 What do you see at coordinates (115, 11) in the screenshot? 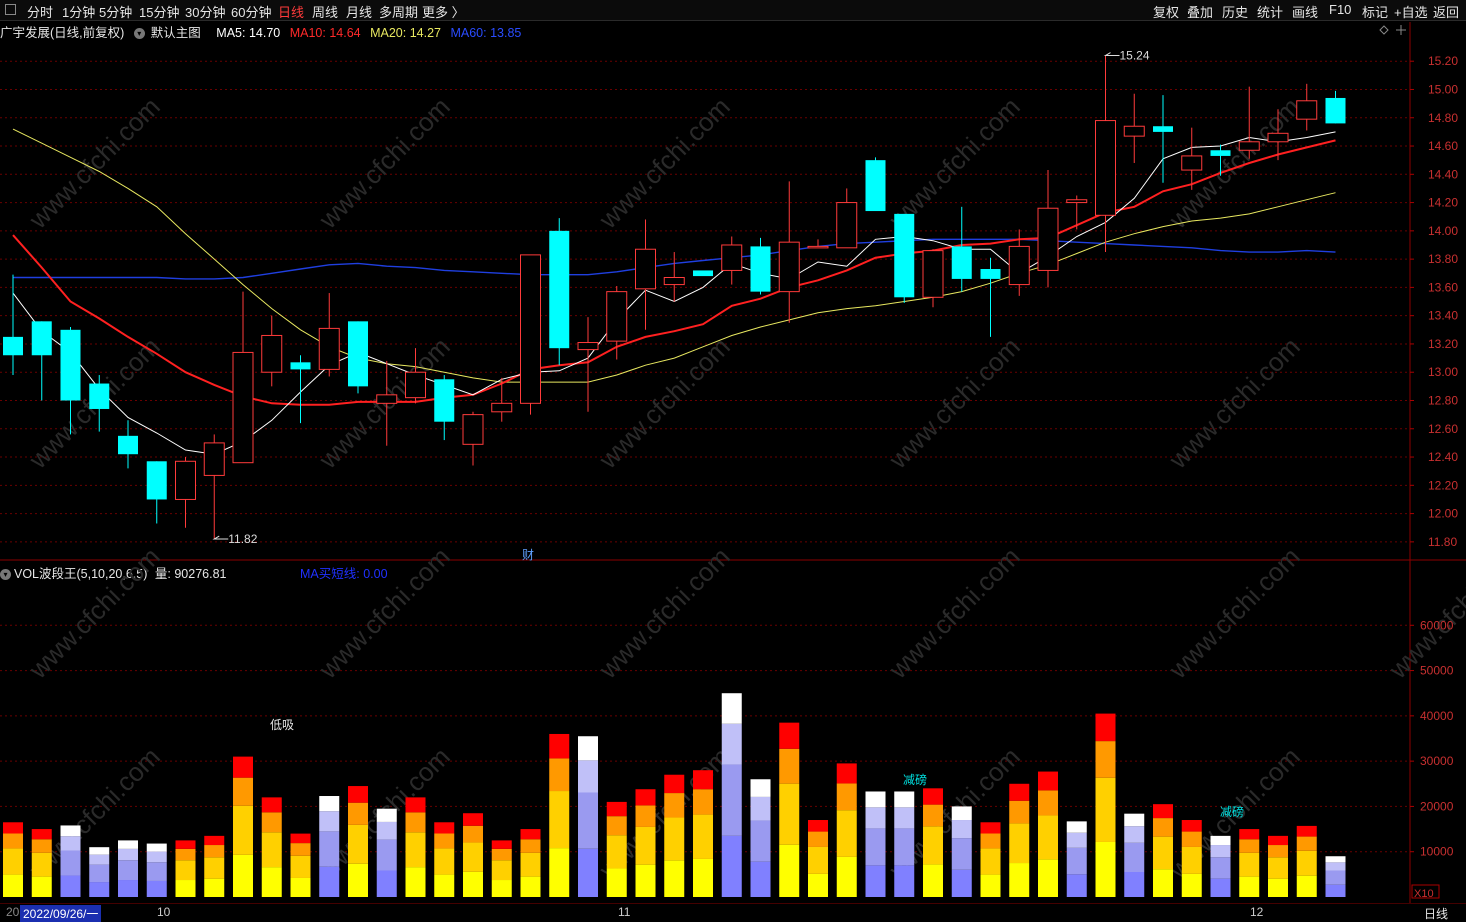
I see `tab-5min: 5分钟` at bounding box center [115, 11].